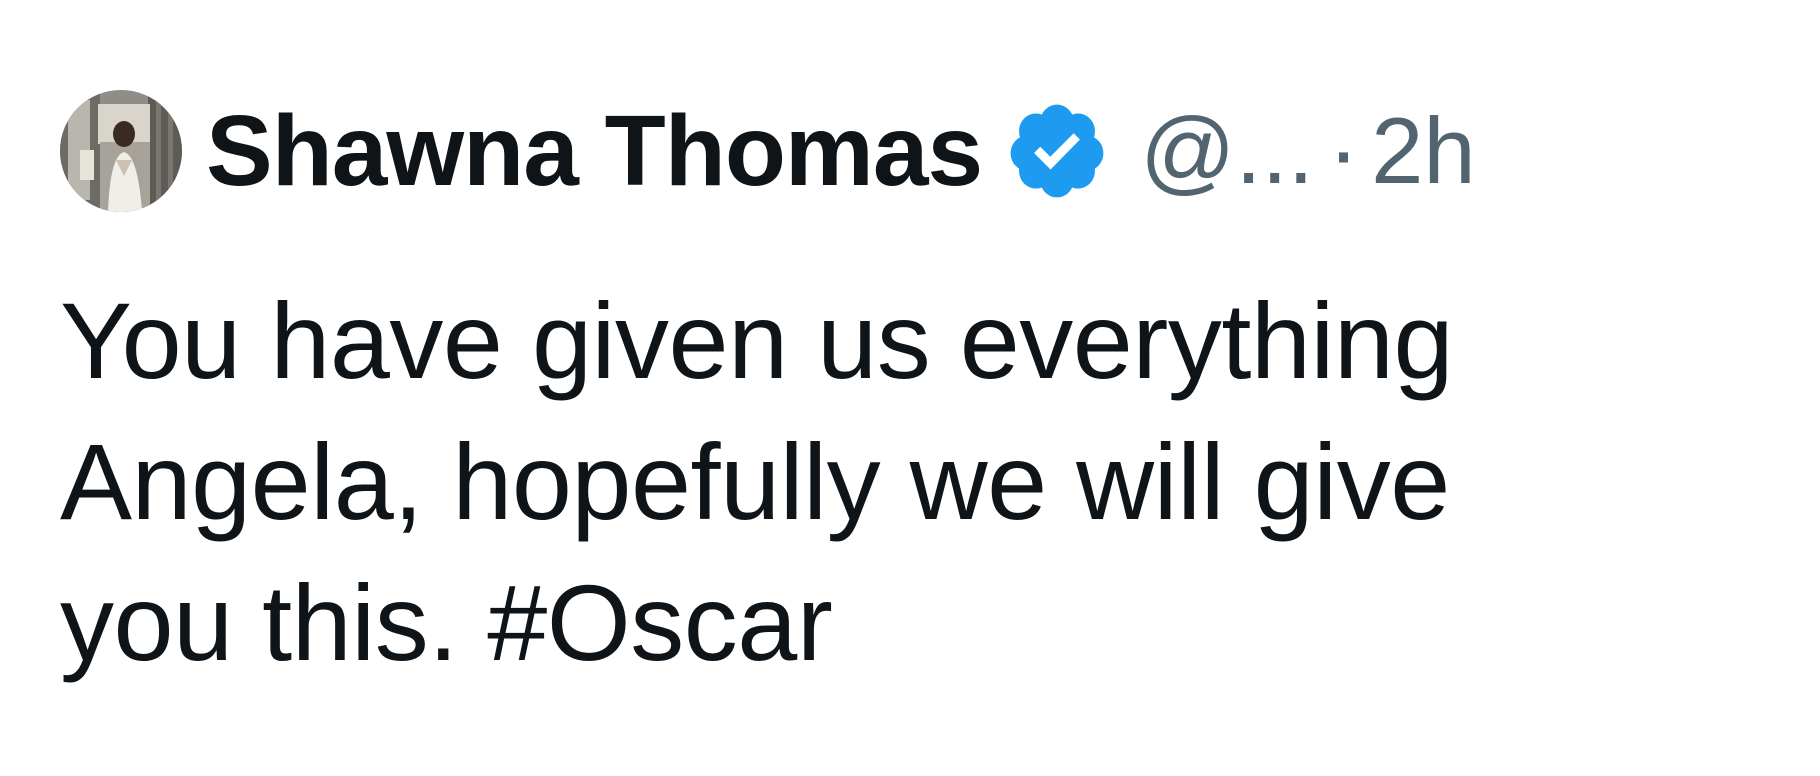  I want to click on avatar, so click(121, 151).